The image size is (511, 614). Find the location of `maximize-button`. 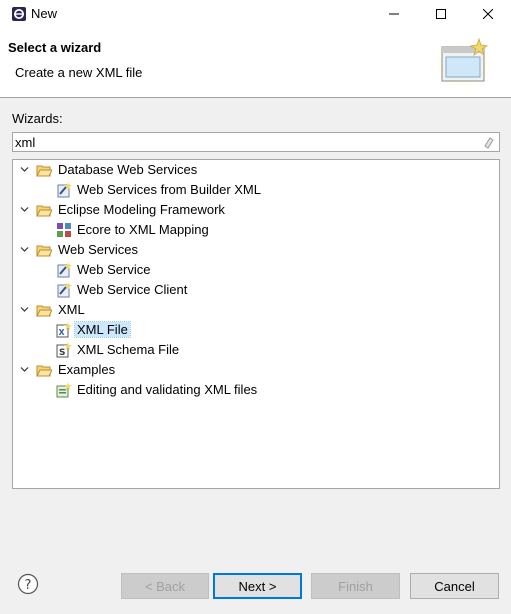

maximize-button is located at coordinates (441, 14).